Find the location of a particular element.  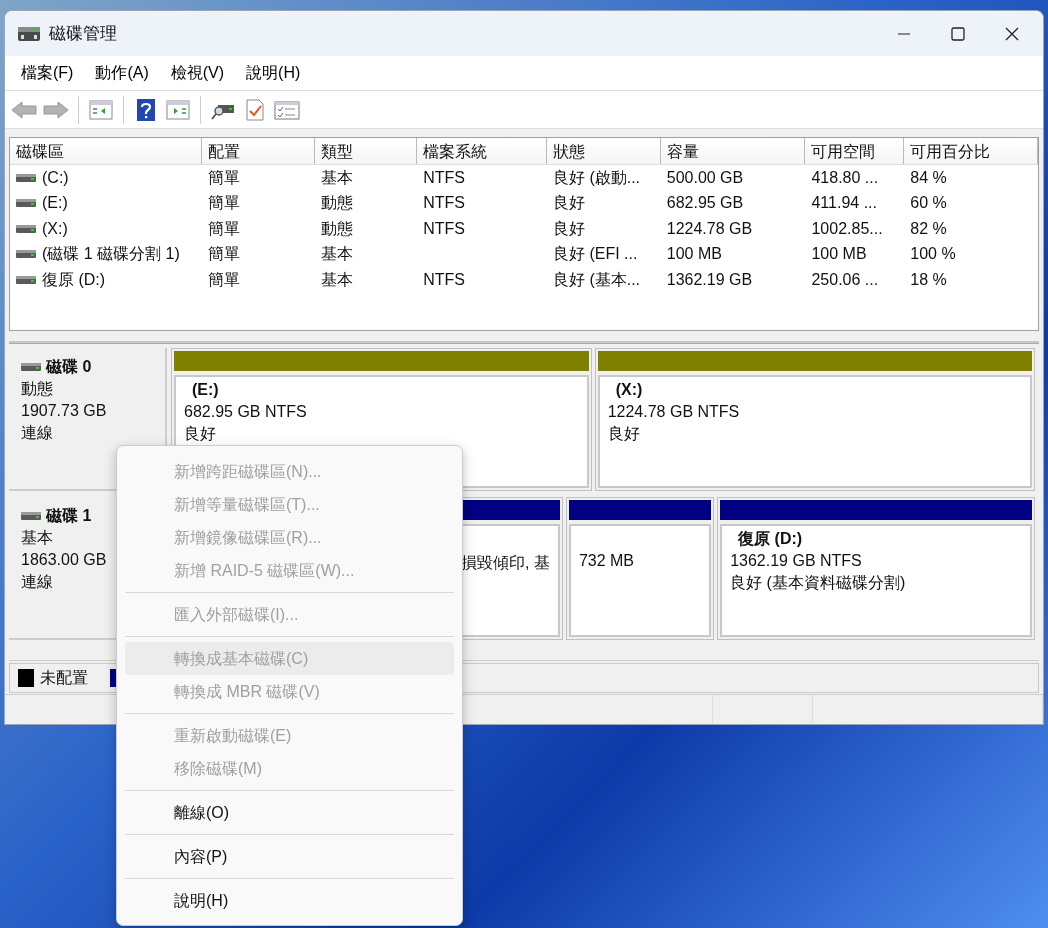

table-cell-text: 60 % is located at coordinates (928, 203).